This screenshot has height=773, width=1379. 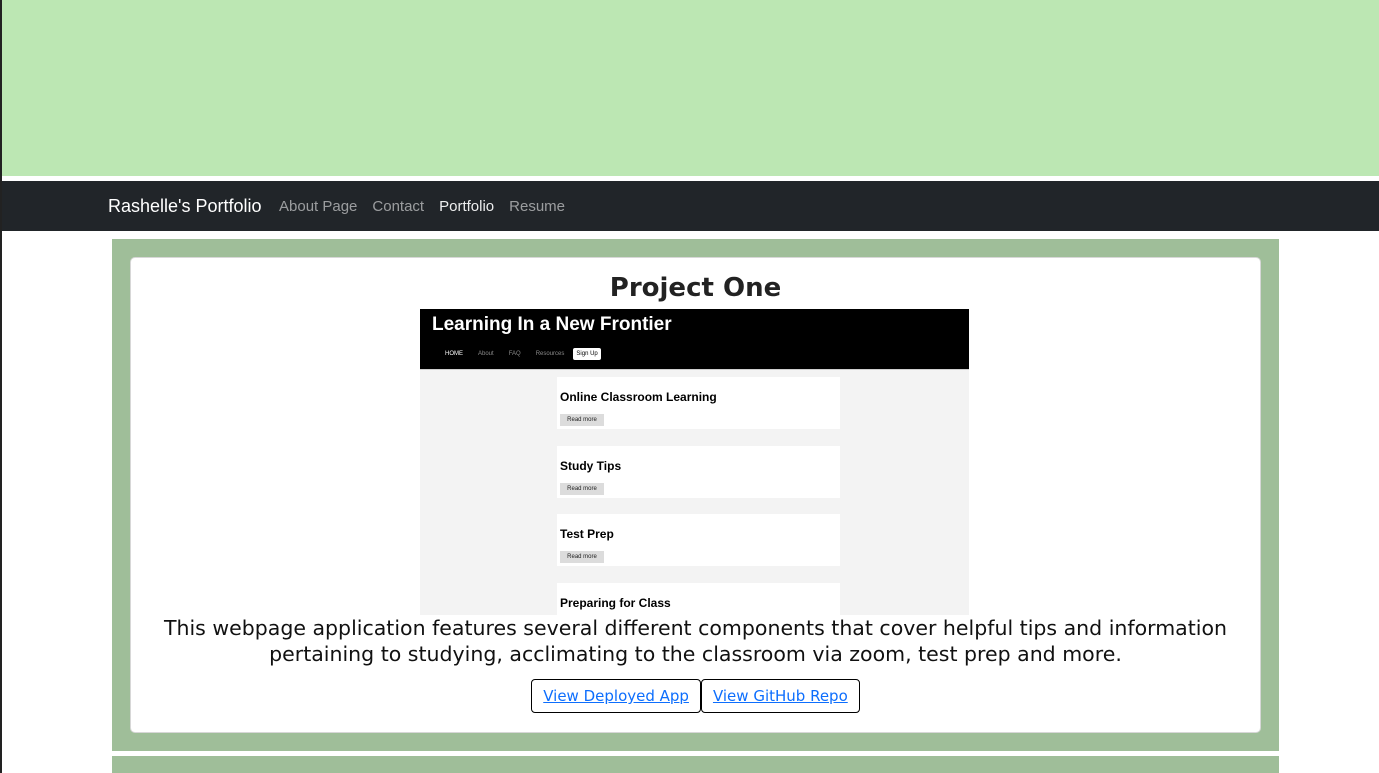 I want to click on screenshot-divider, so click(x=694, y=369).